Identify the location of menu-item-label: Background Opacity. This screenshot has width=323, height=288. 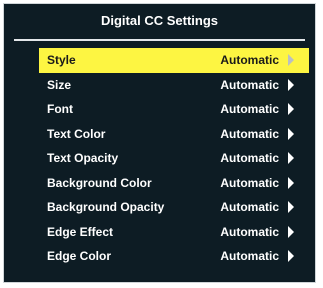
(106, 207).